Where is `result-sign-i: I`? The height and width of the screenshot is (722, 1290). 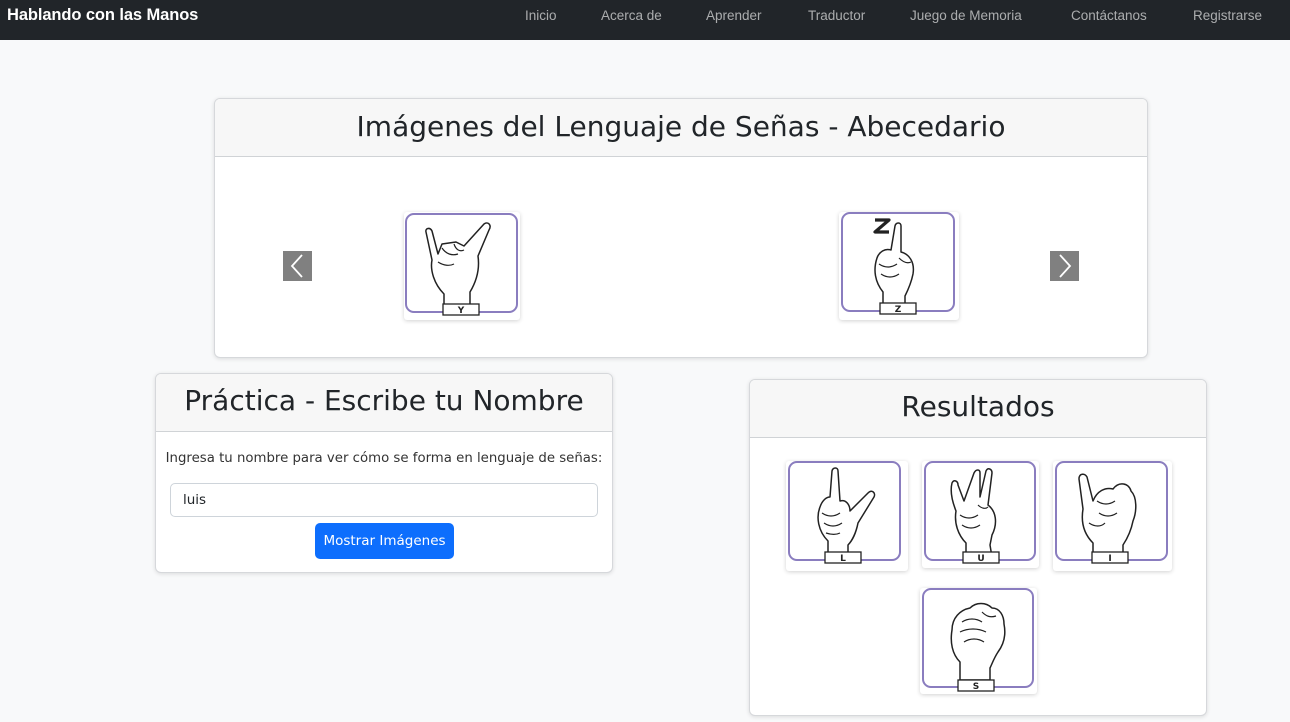 result-sign-i: I is located at coordinates (1112, 516).